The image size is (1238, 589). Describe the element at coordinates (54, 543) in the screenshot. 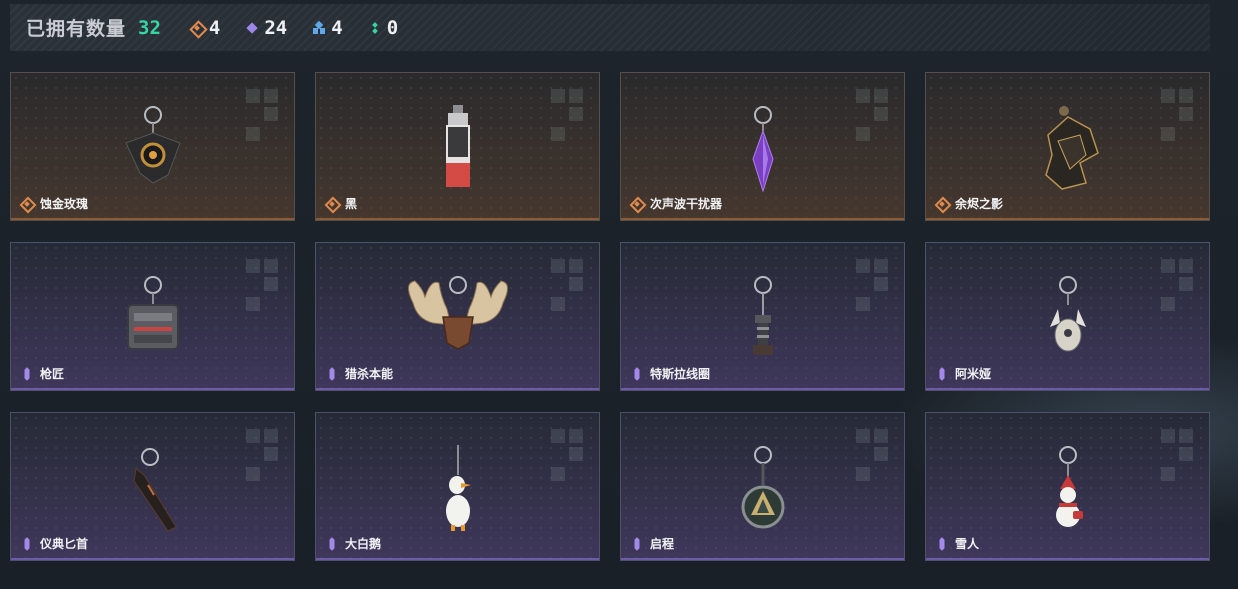

I see `charm-label: 仪典匕首` at that location.